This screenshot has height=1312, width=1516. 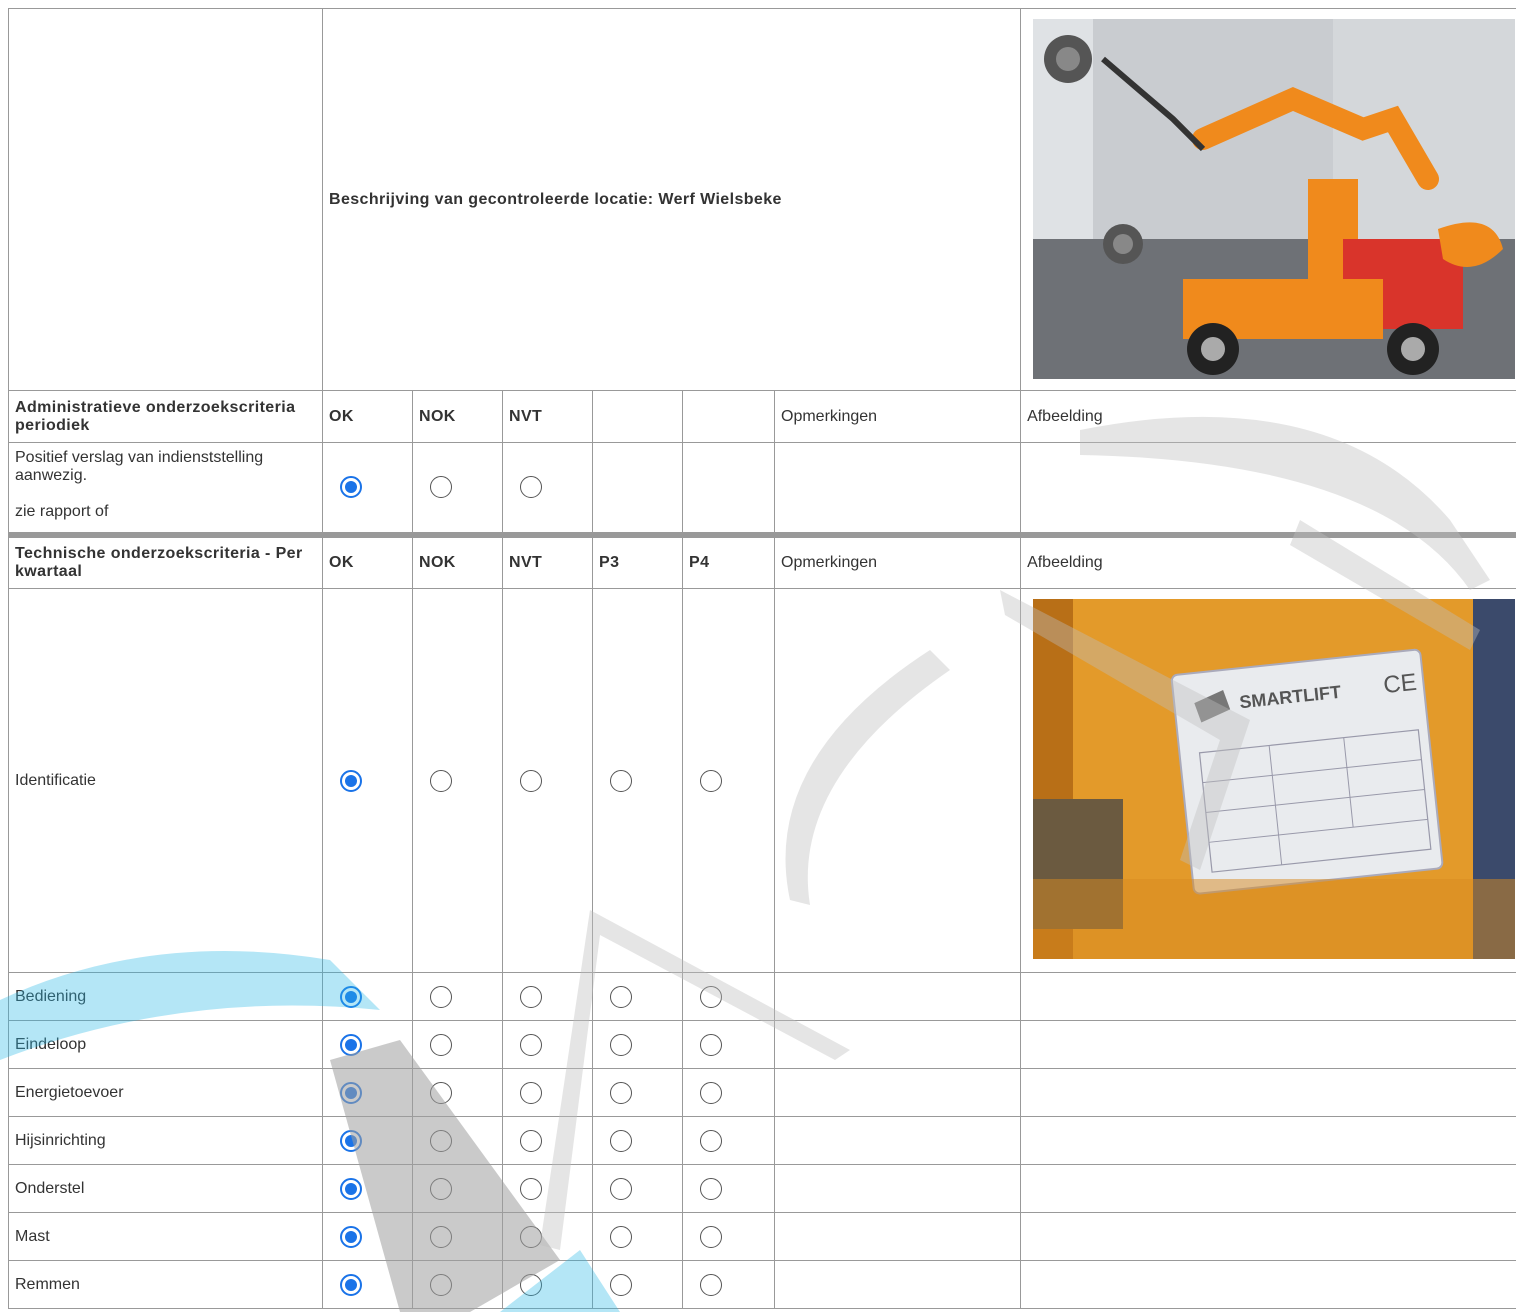 What do you see at coordinates (457, 416) in the screenshot?
I see `col-nok: NOK` at bounding box center [457, 416].